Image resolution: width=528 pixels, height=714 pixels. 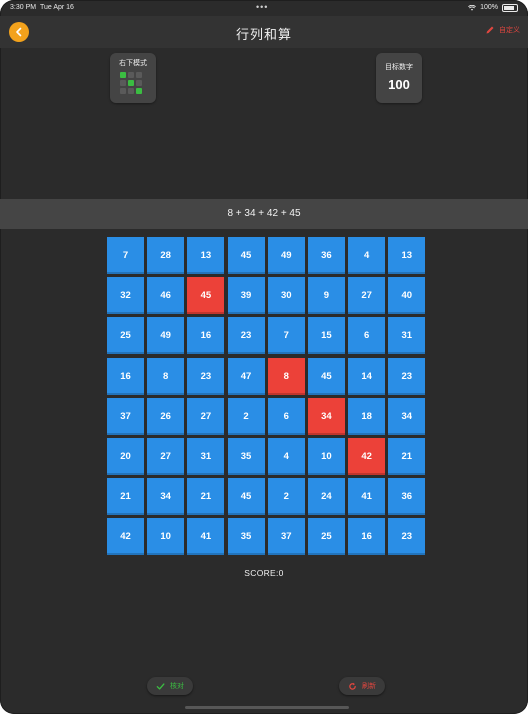 I want to click on grid-cell: 15, so click(x=326, y=336).